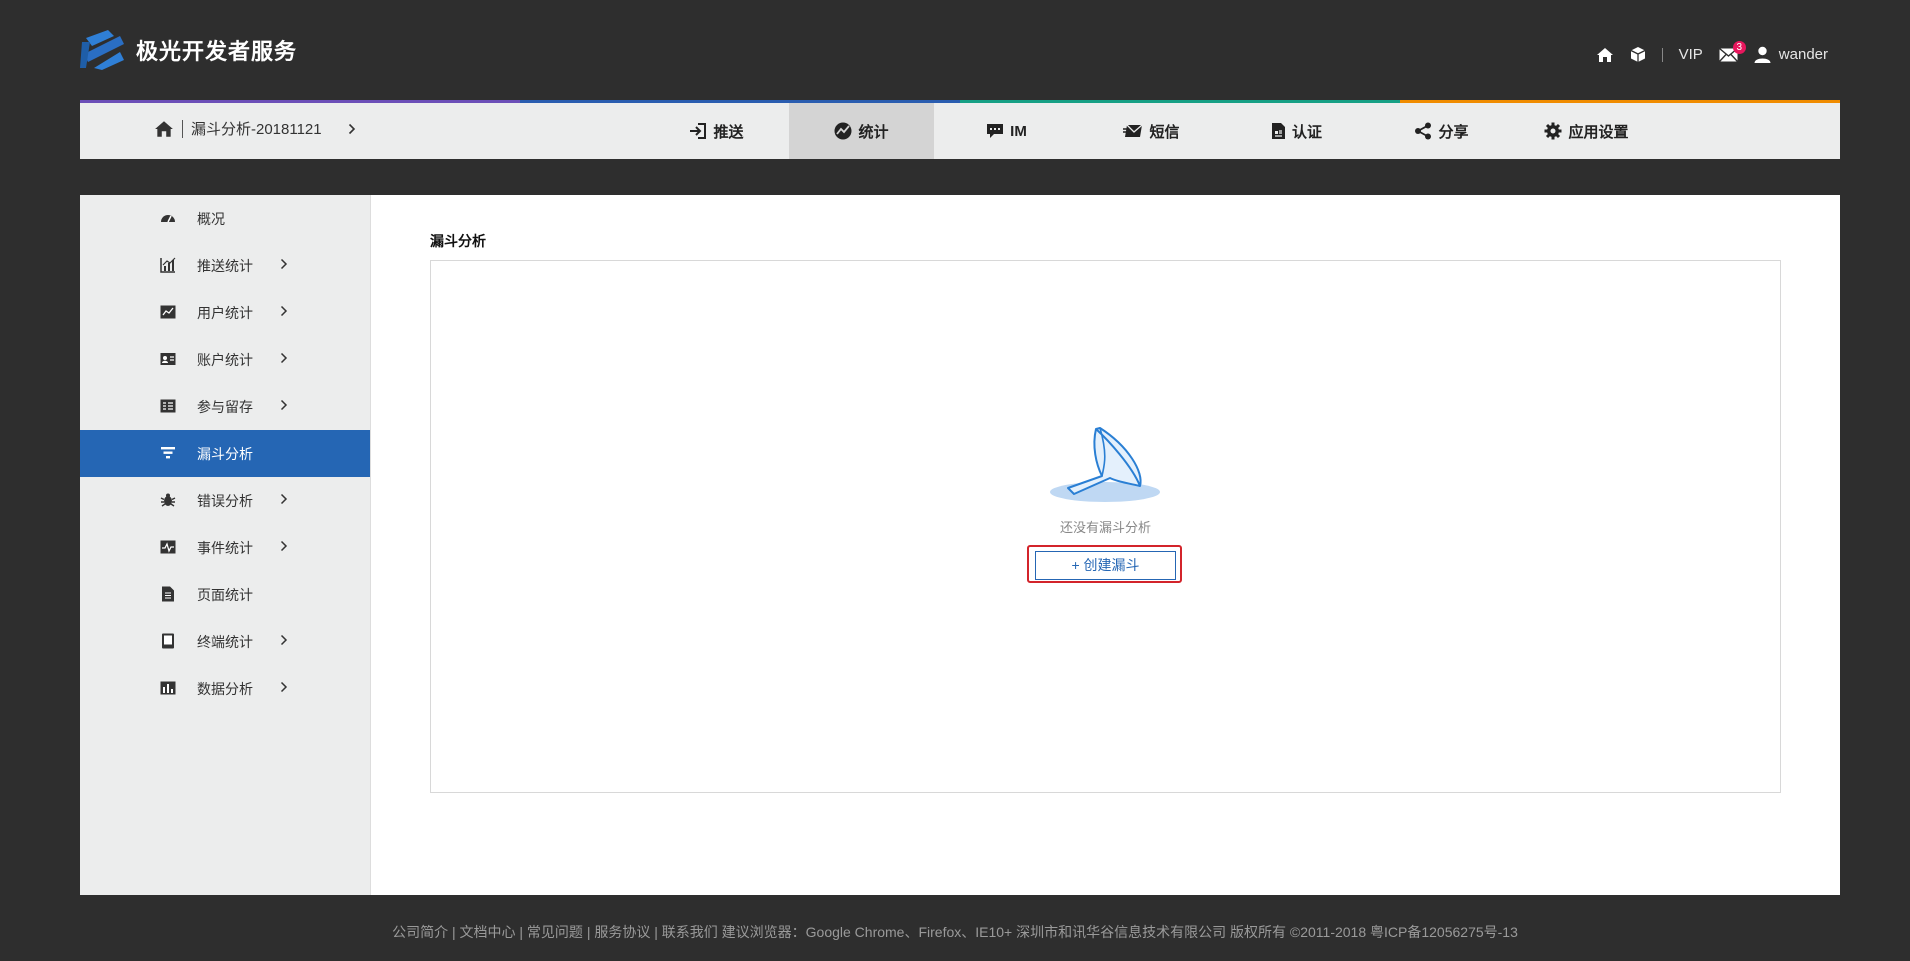 This screenshot has height=961, width=1910. What do you see at coordinates (1423, 131) in the screenshot?
I see `share-icon` at bounding box center [1423, 131].